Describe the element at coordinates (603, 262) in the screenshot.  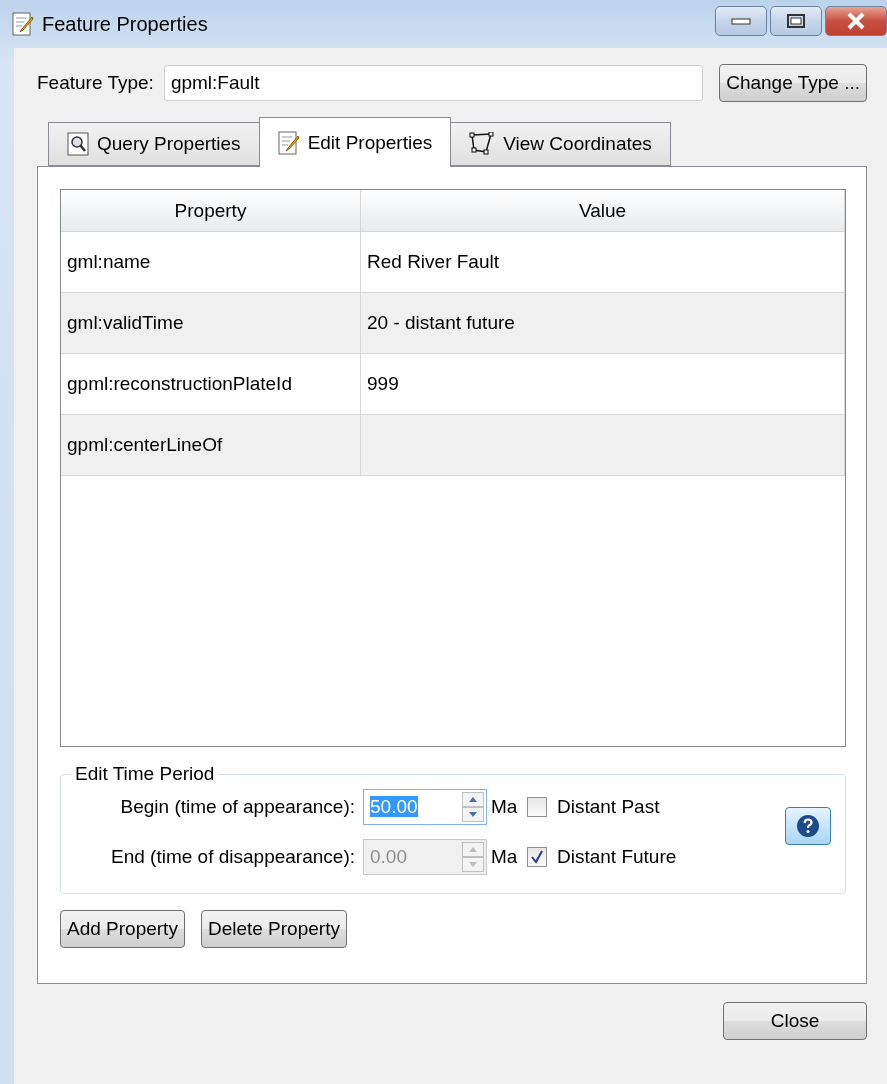
I see `table-cell: Red River Fault` at that location.